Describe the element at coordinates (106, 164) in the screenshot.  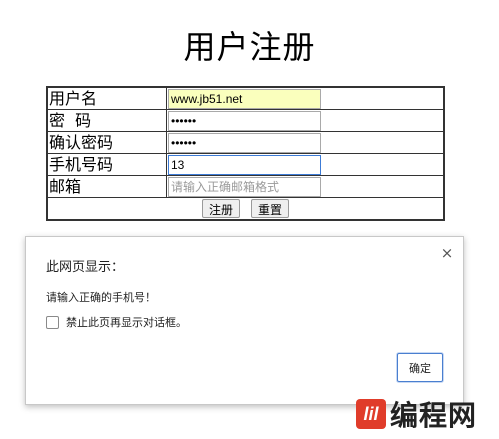
I see `phone-label: 手机号码` at that location.